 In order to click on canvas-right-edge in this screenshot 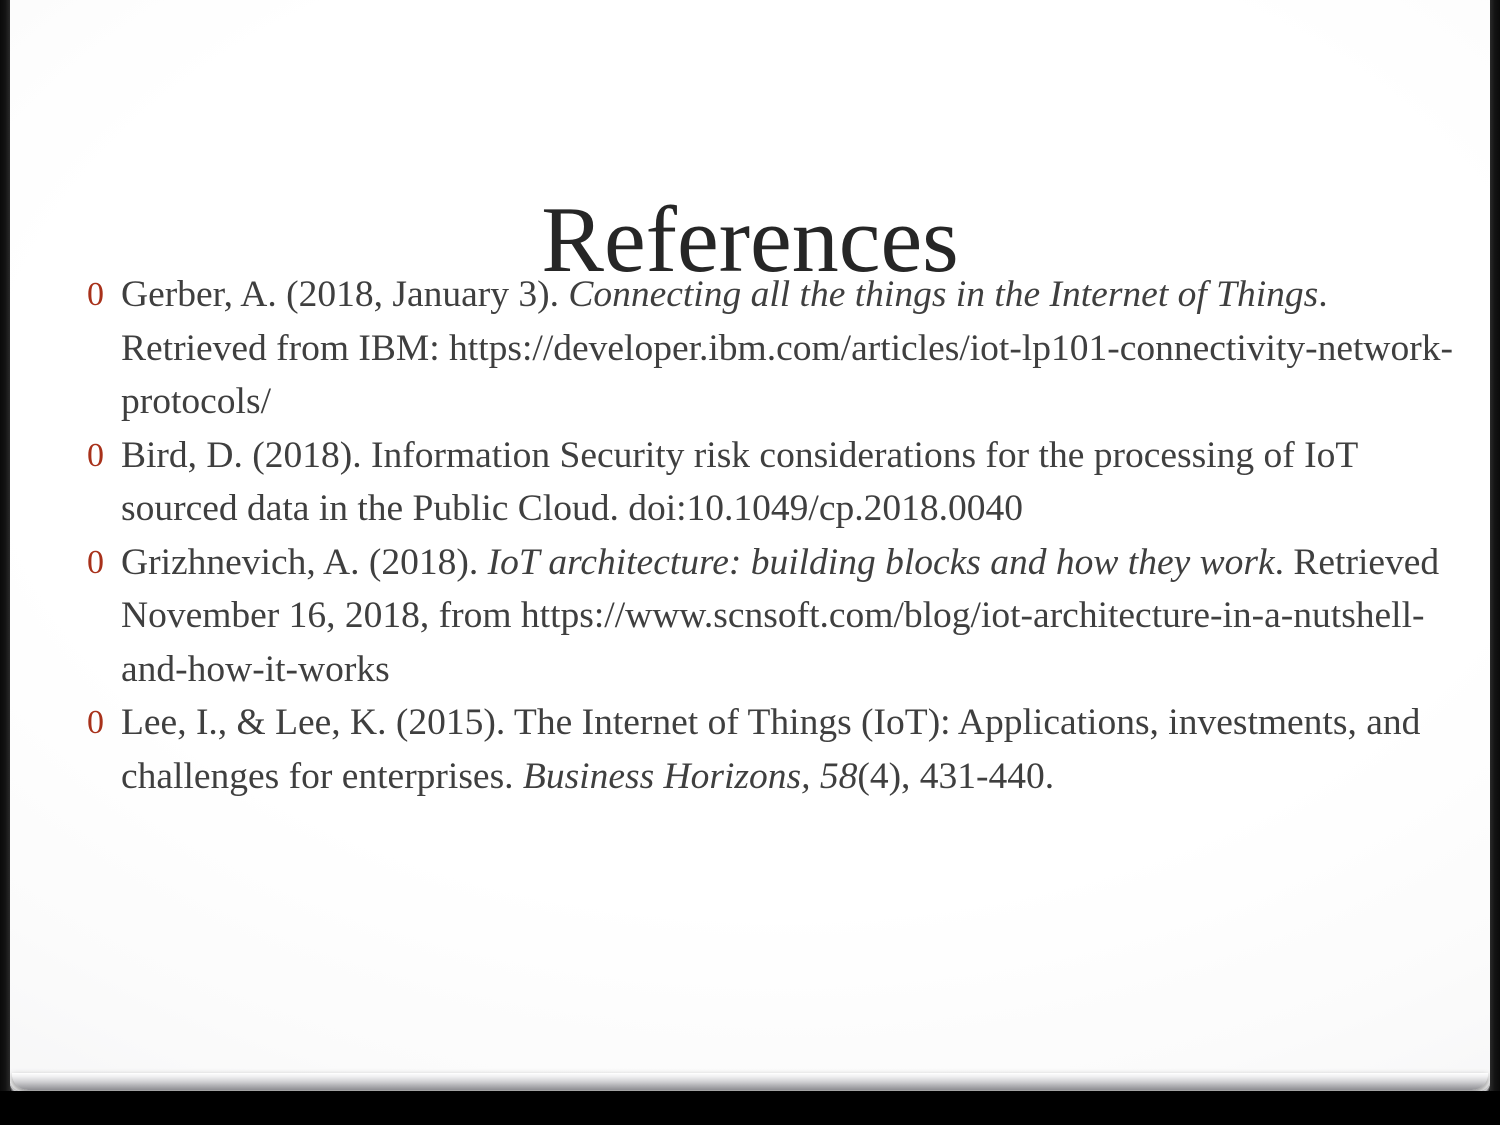, I will do `click(1495, 562)`.